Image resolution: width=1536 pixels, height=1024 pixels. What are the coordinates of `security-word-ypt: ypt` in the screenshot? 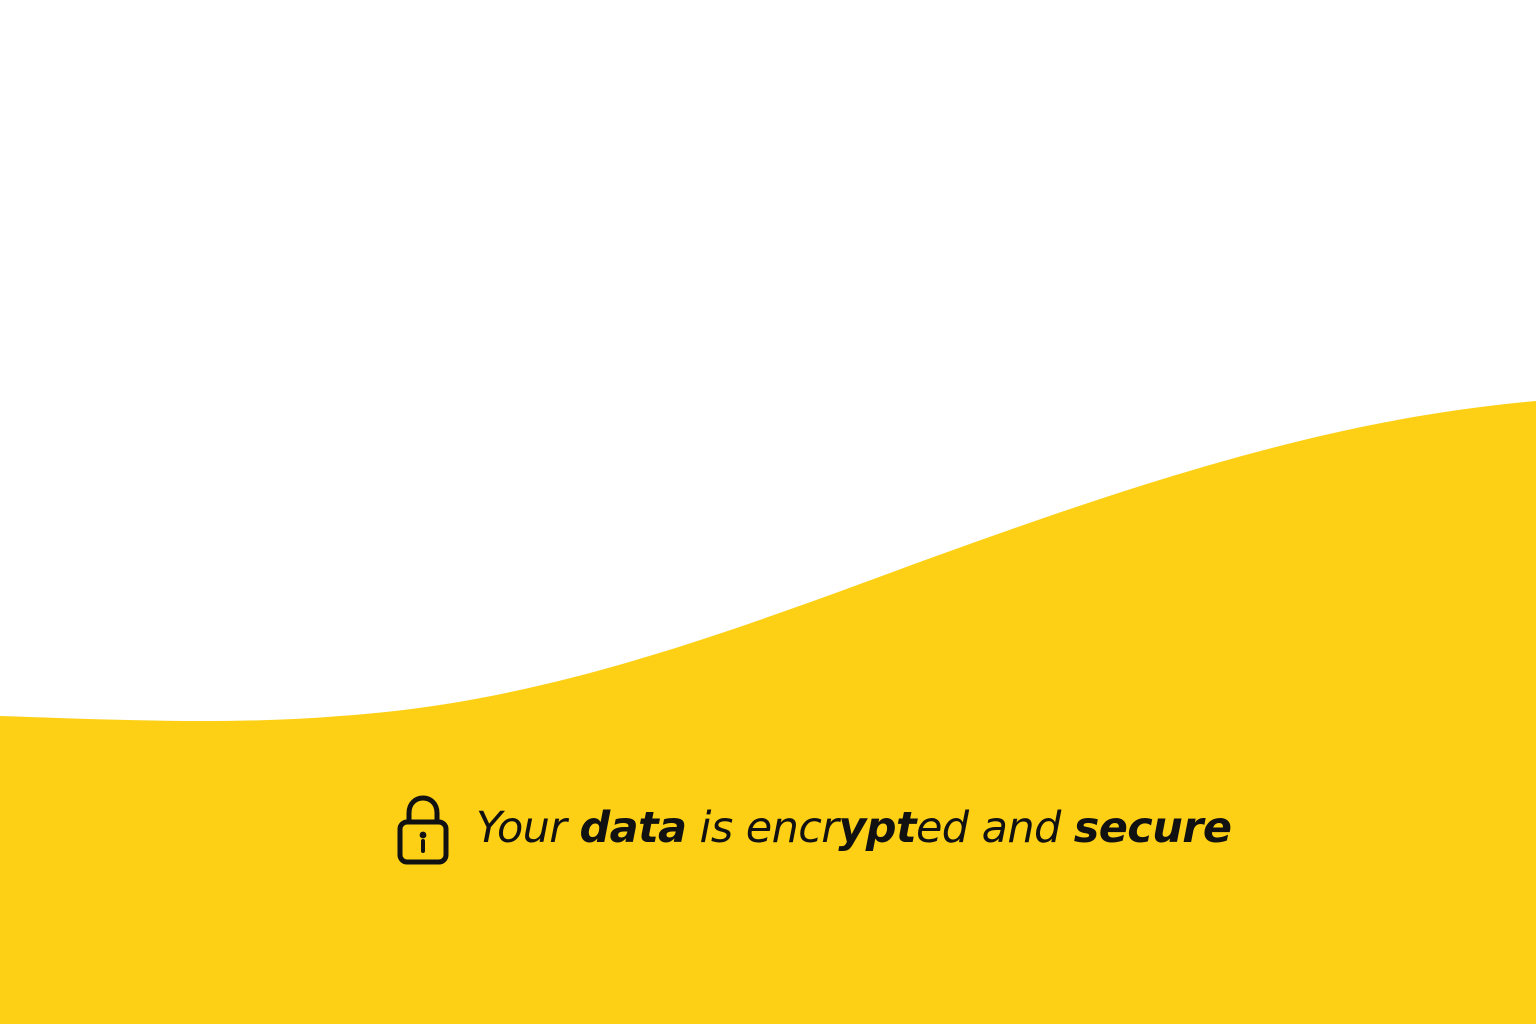 It's located at (877, 827).